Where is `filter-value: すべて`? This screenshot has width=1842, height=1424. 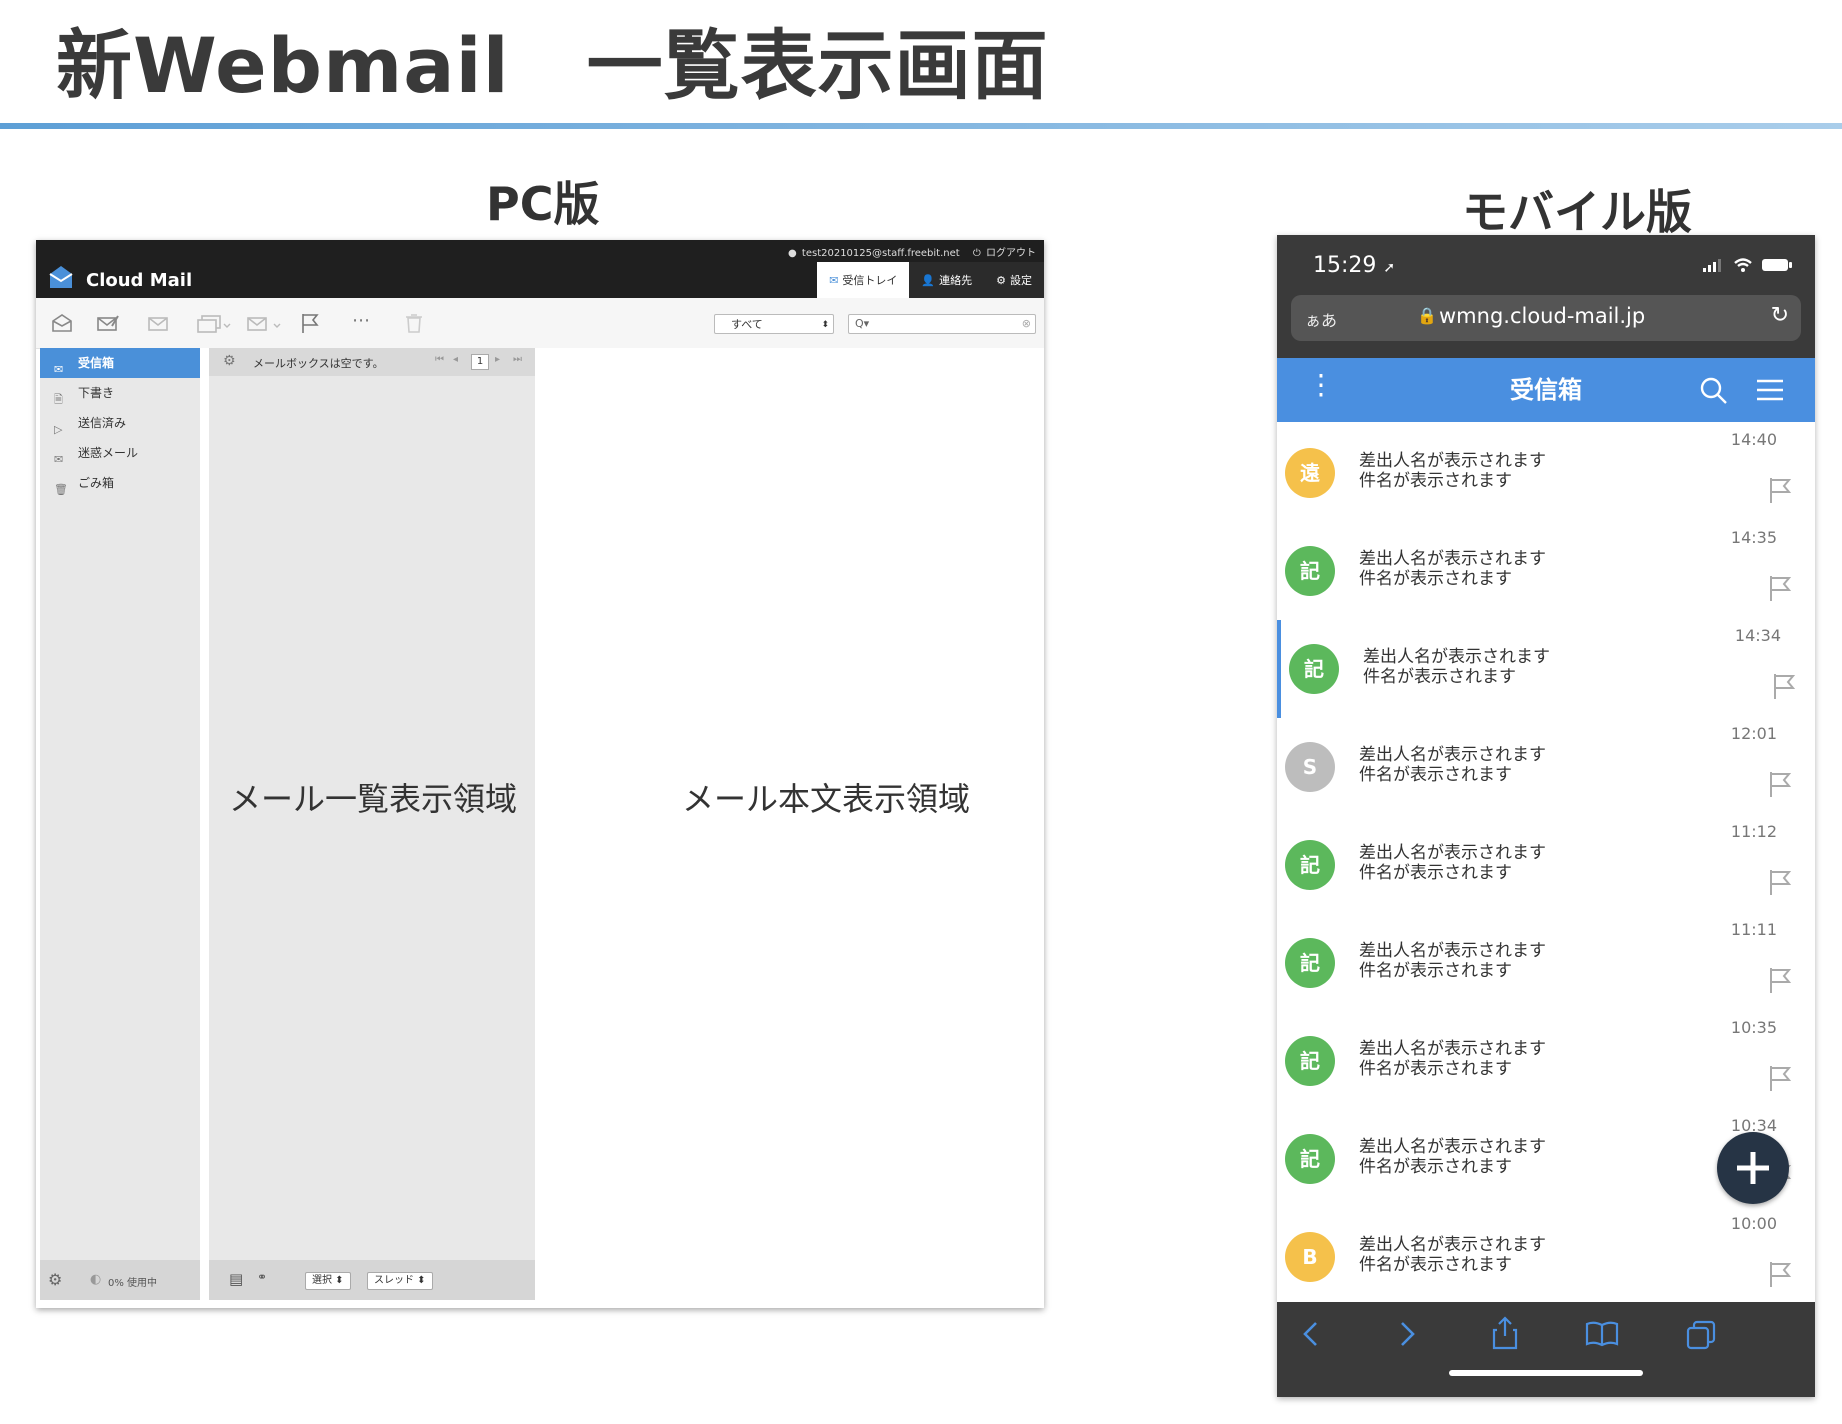 filter-value: すべて is located at coordinates (747, 324).